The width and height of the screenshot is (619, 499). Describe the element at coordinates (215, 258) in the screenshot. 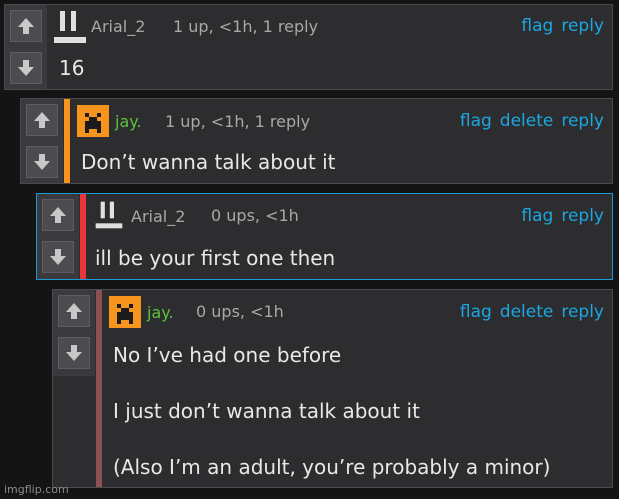

I see `comment-body: ill be your first one then` at that location.